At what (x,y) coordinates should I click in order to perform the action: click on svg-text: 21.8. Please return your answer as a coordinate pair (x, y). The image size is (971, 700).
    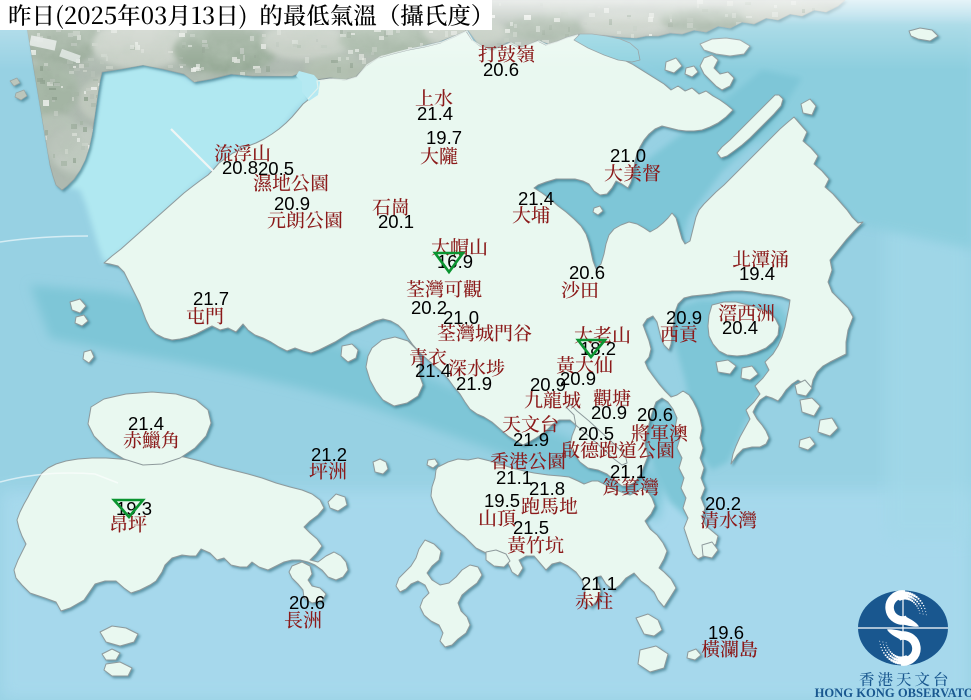
    Looking at the image, I should click on (547, 488).